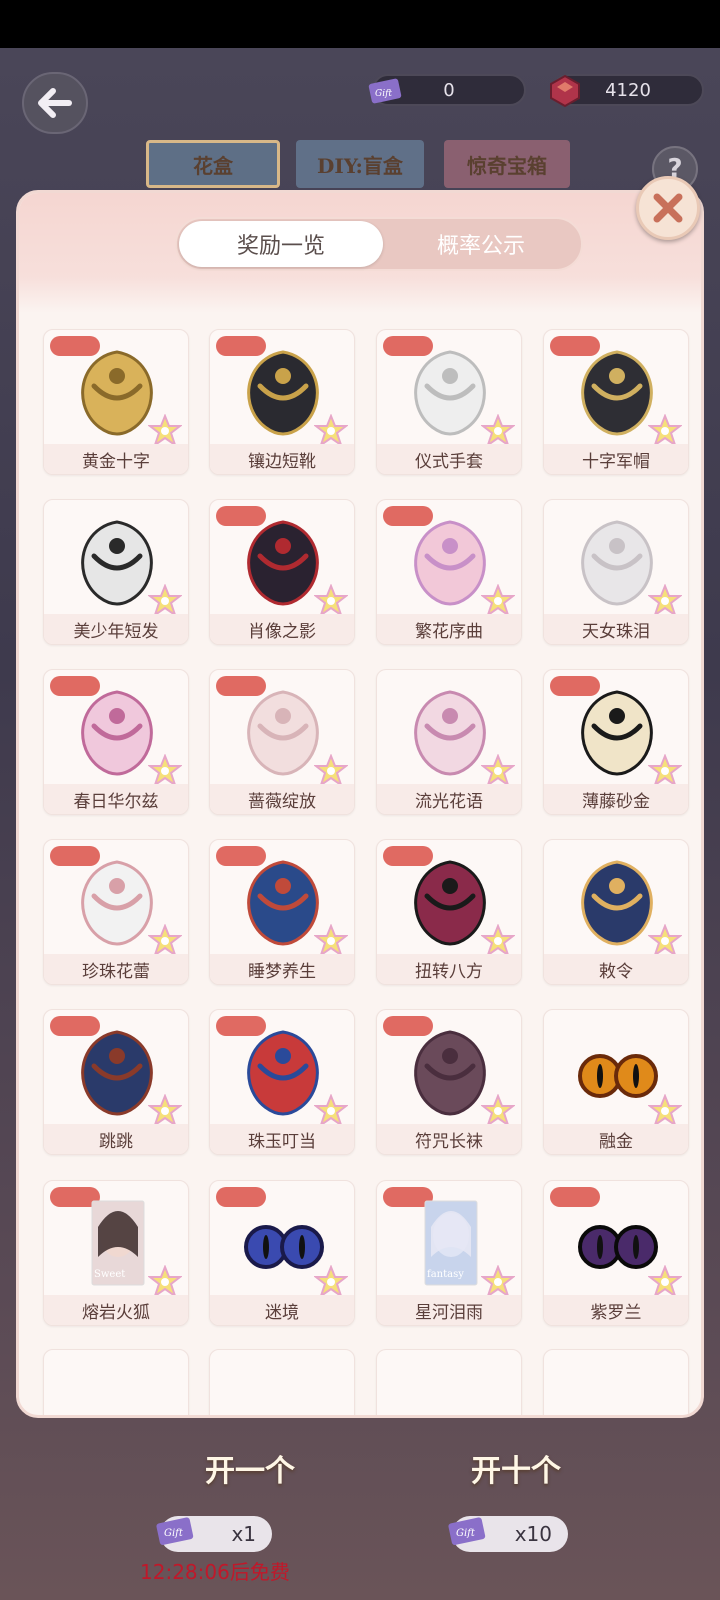  I want to click on reward-card: 黄金十字, so click(116, 402).